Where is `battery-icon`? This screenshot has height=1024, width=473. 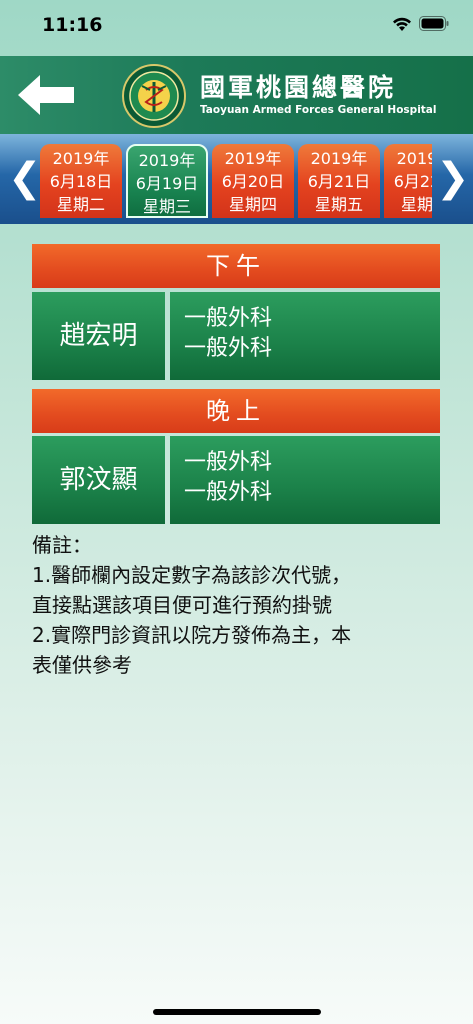 battery-icon is located at coordinates (434, 23).